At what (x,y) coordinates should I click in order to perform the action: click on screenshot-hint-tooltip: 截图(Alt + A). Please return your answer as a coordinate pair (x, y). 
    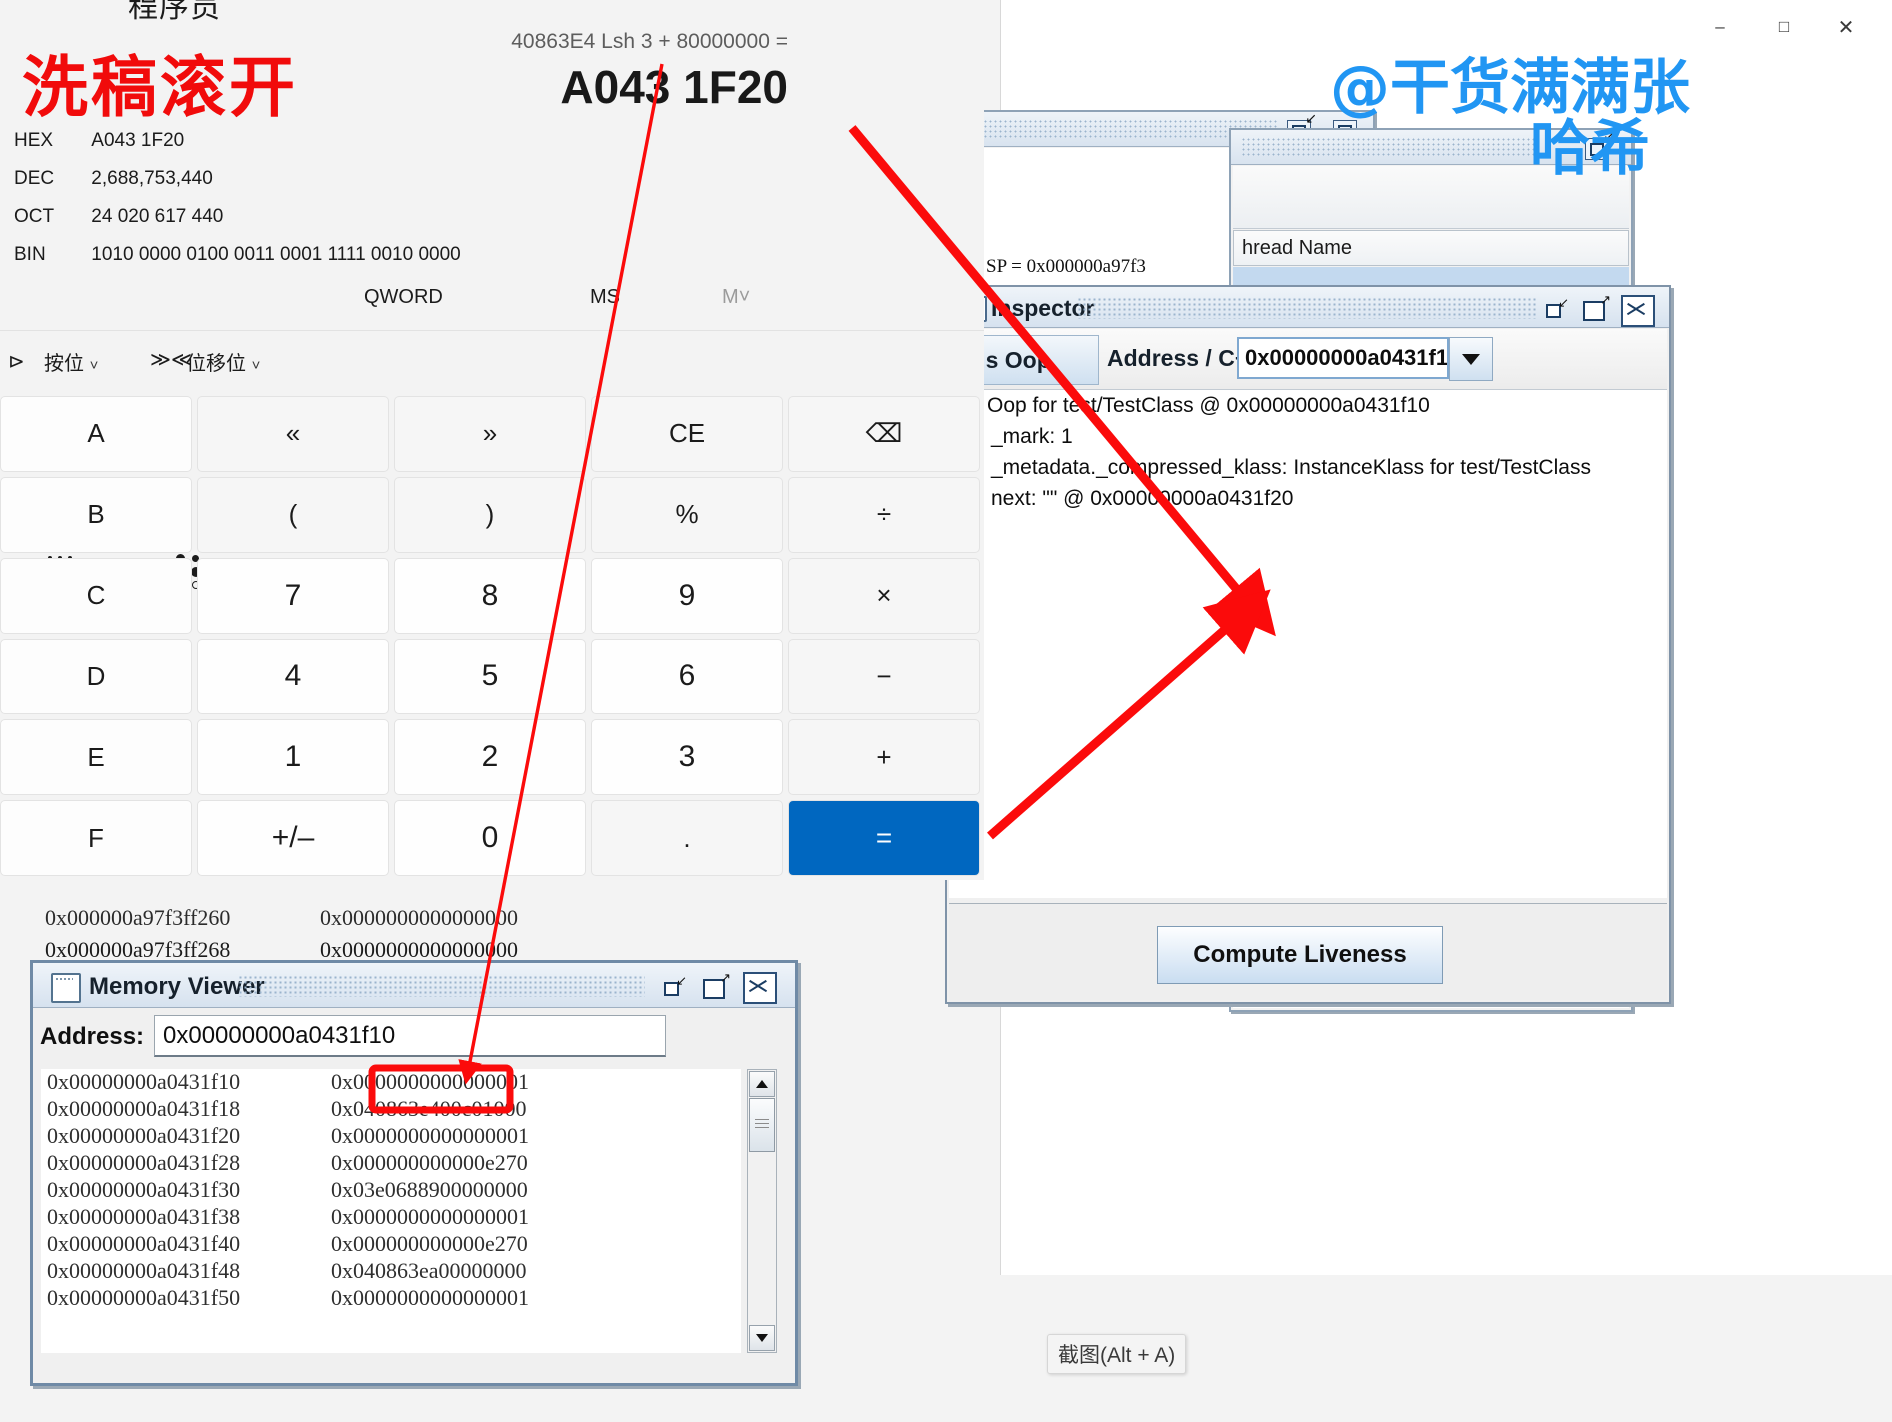
    Looking at the image, I should click on (1117, 1354).